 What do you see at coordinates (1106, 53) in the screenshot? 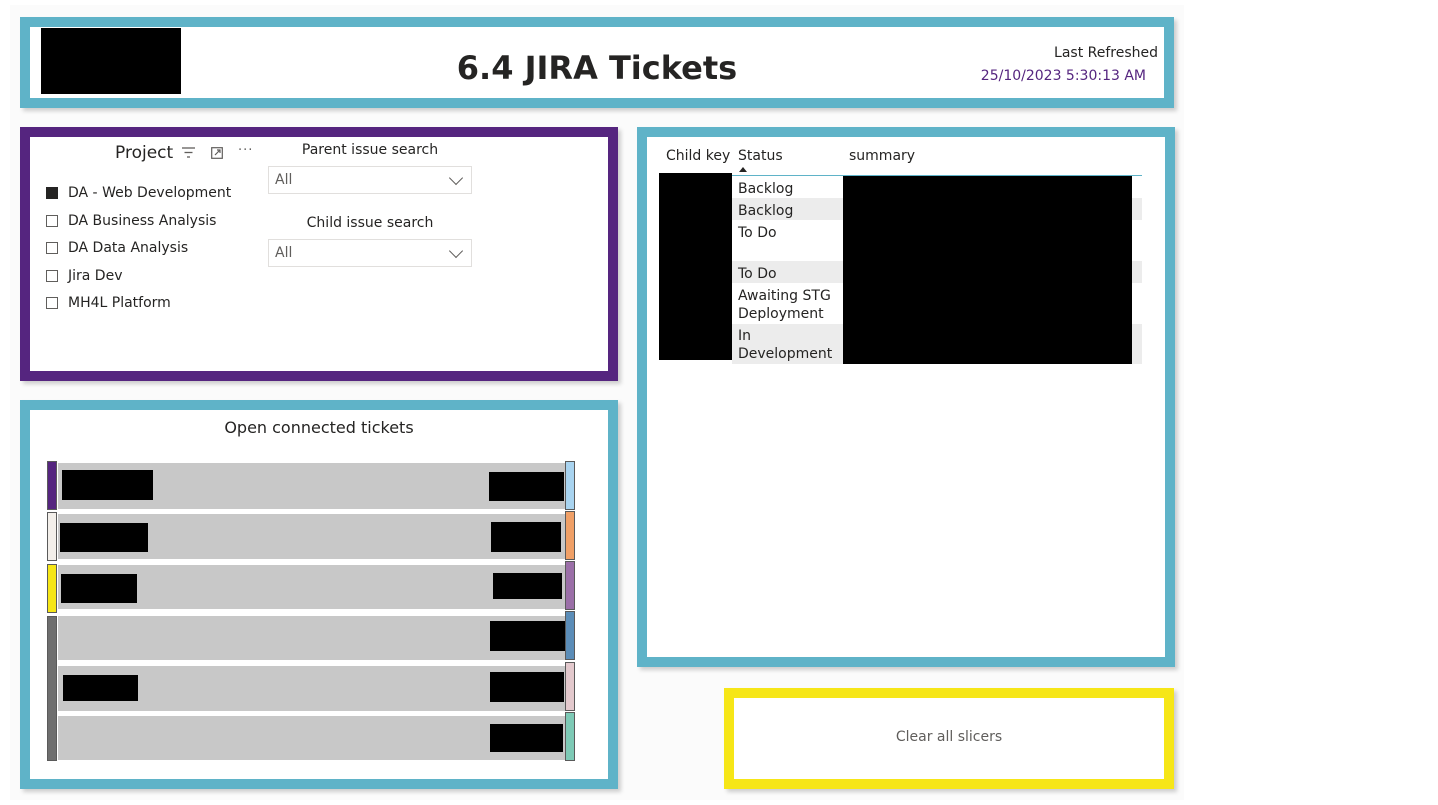
I see `last-refreshed-label: Last Refreshed` at bounding box center [1106, 53].